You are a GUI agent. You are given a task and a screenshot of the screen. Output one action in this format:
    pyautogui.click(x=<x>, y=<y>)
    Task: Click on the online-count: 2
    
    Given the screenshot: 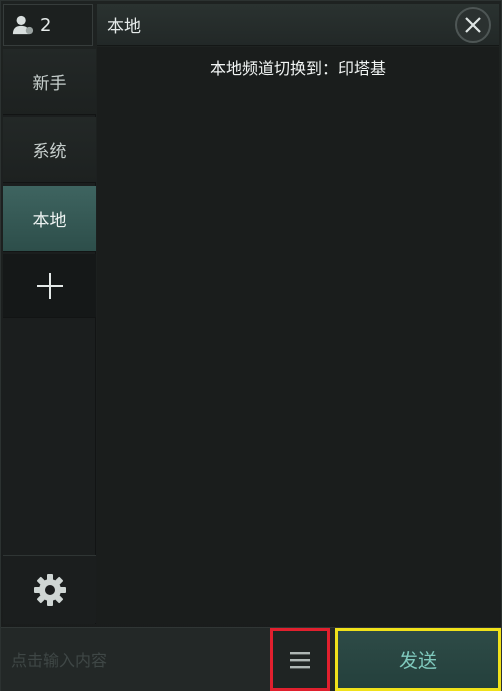 What is the action you would take?
    pyautogui.click(x=46, y=25)
    